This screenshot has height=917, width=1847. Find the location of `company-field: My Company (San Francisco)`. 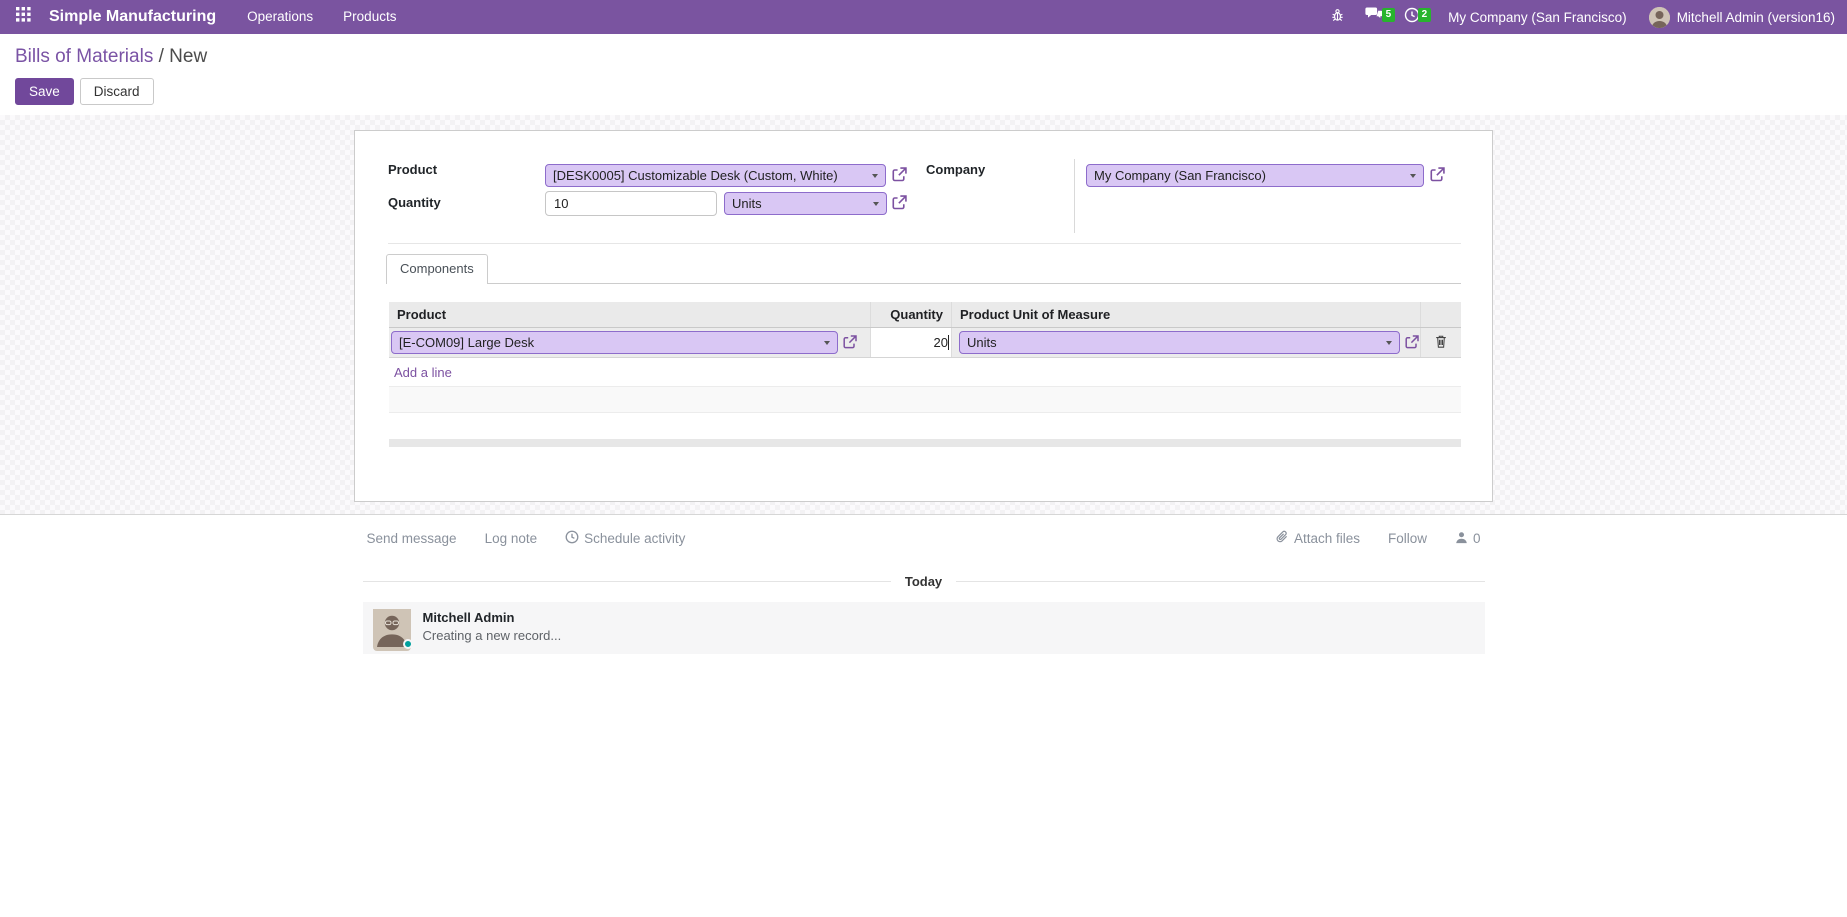

company-field: My Company (San Francisco) is located at coordinates (1255, 175).